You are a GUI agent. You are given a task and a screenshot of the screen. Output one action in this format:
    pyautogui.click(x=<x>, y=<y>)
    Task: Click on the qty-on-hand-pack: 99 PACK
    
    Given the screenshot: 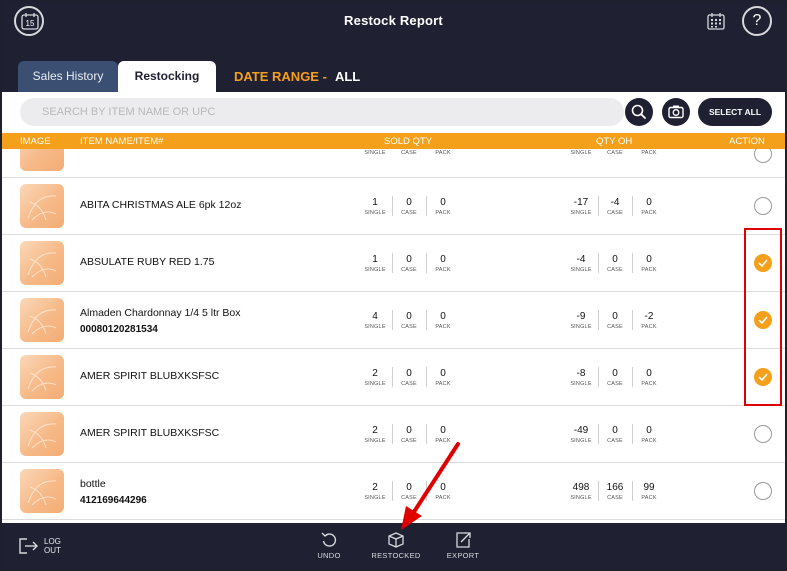 What is the action you would take?
    pyautogui.click(x=649, y=492)
    